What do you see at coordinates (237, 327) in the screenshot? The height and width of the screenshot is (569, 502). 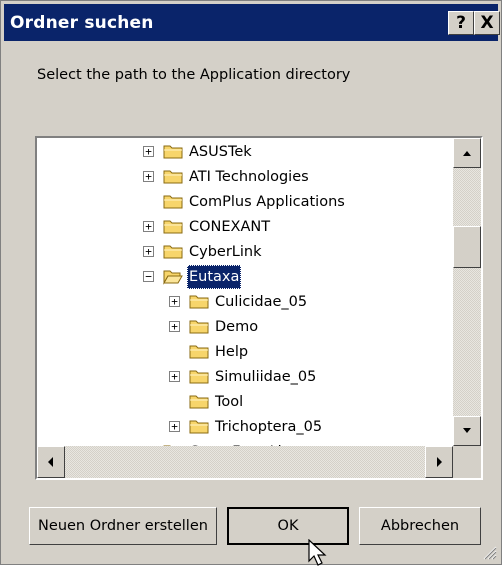 I see `tree-item-label: Demo` at bounding box center [237, 327].